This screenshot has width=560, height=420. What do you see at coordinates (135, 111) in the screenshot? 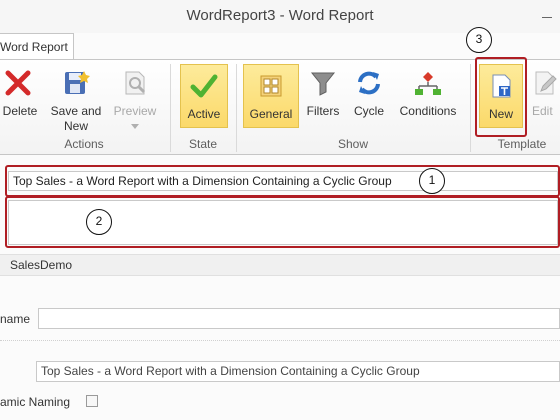
I see `preview-label: Preview` at bounding box center [135, 111].